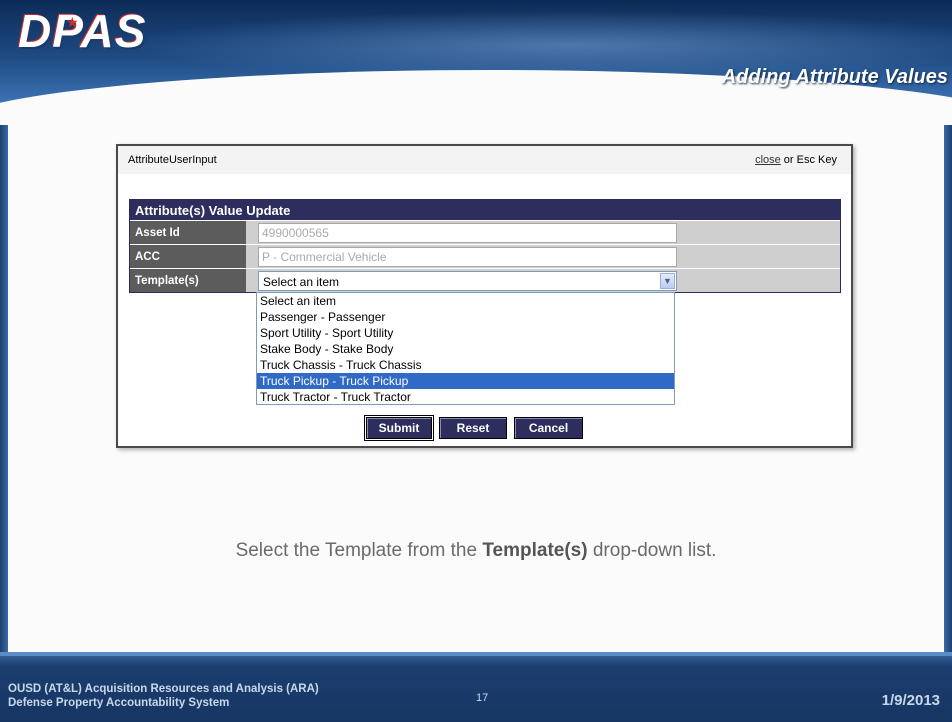  What do you see at coordinates (72, 22) in the screenshot?
I see `logo-star-icon: ★` at bounding box center [72, 22].